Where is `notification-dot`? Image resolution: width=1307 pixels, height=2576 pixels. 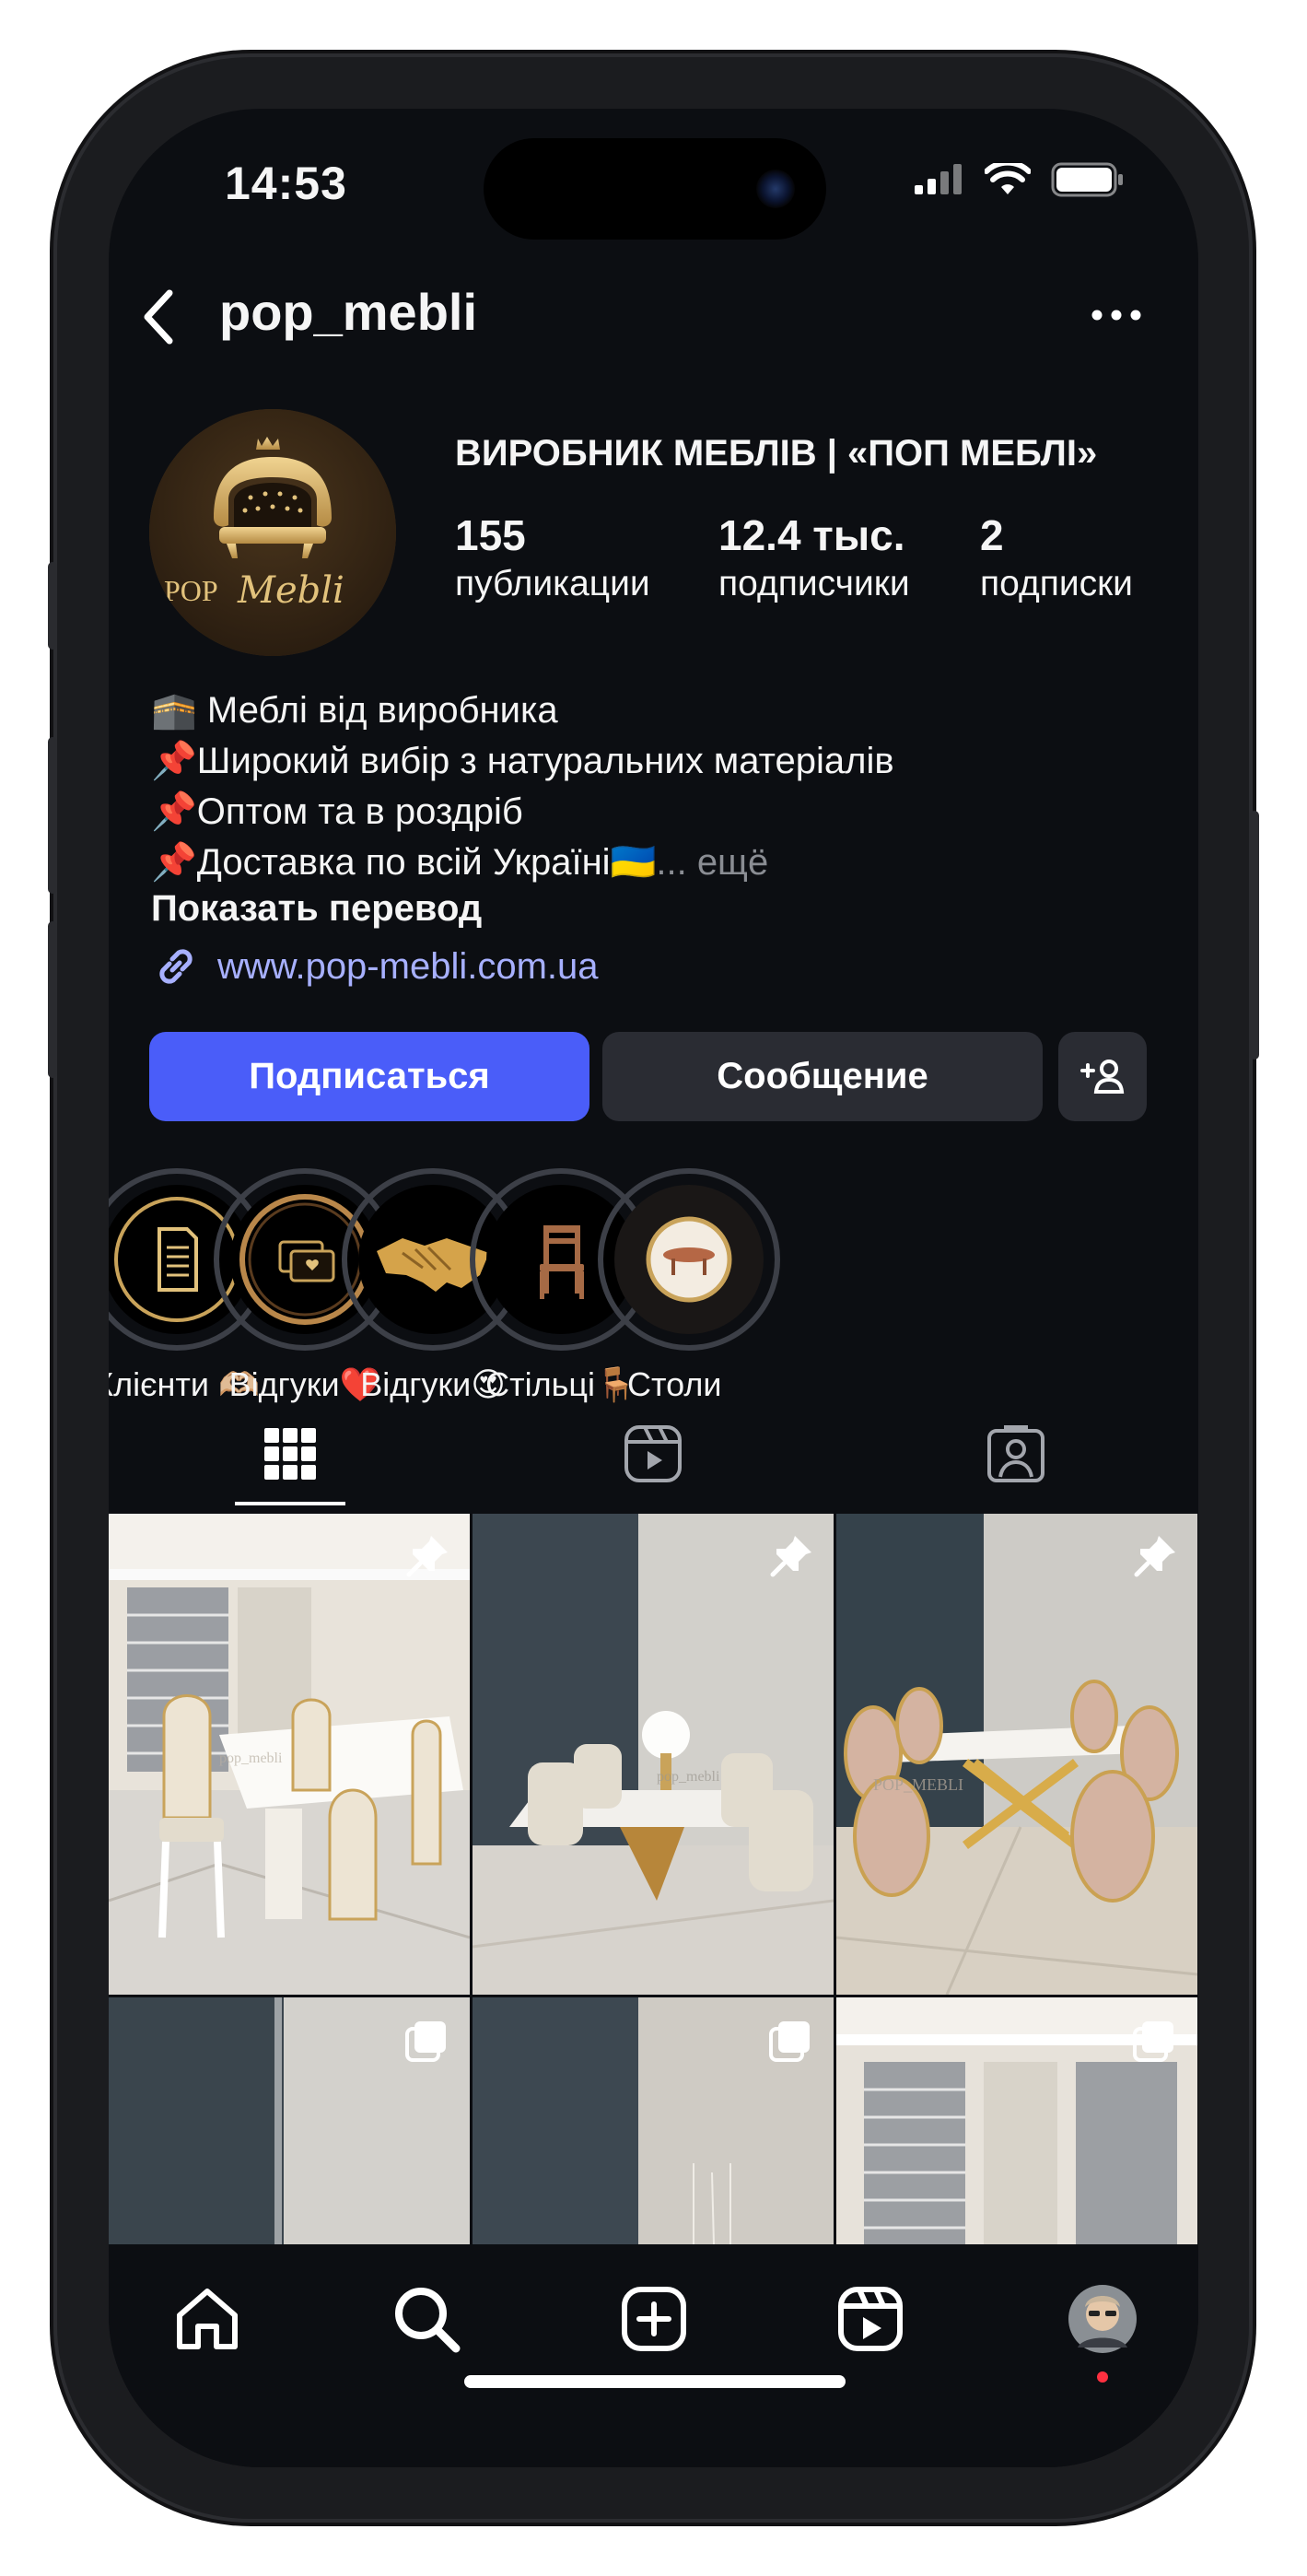 notification-dot is located at coordinates (1102, 2377).